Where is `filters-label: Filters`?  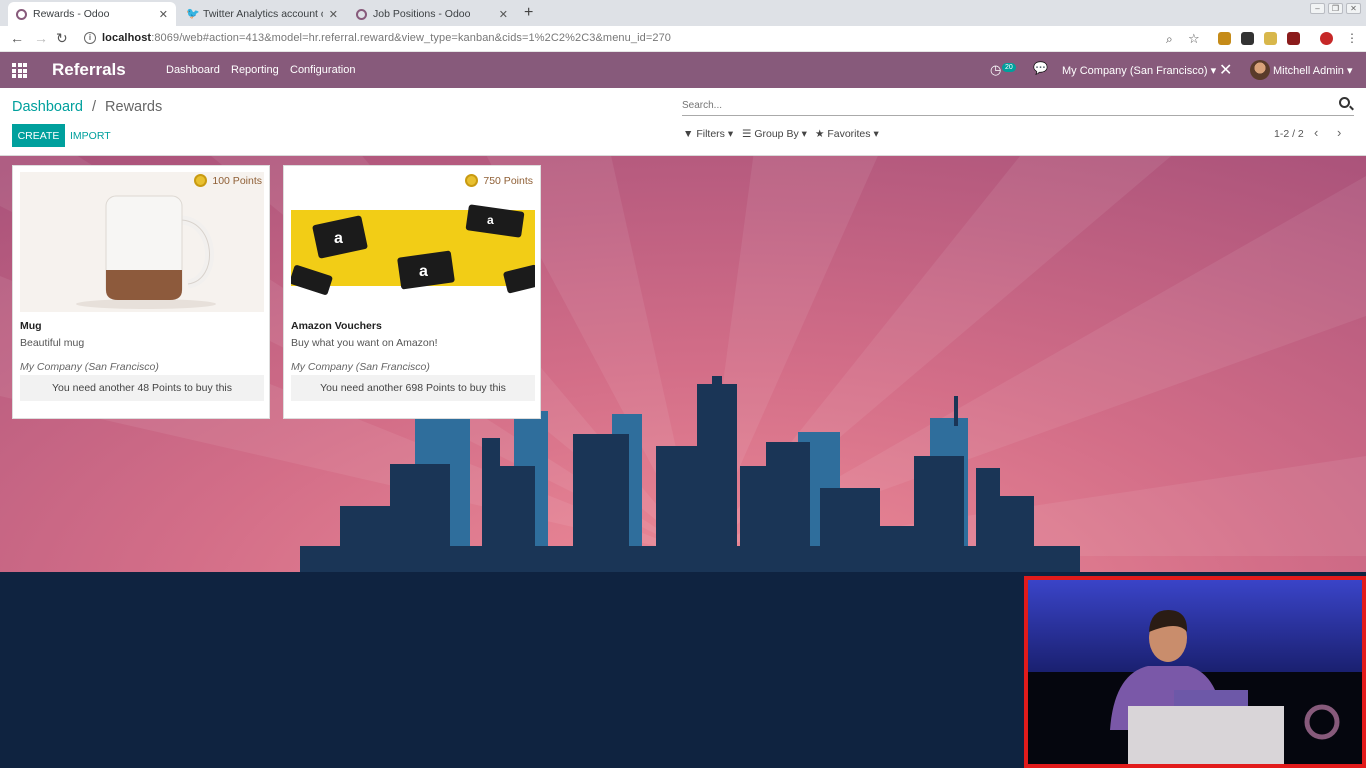 filters-label: Filters is located at coordinates (710, 134).